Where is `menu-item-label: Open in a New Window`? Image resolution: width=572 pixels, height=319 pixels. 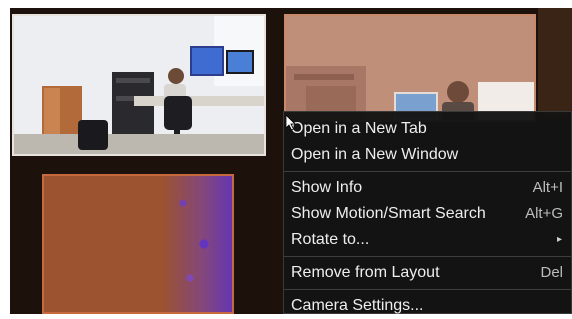
menu-item-label: Open in a New Window is located at coordinates (375, 154).